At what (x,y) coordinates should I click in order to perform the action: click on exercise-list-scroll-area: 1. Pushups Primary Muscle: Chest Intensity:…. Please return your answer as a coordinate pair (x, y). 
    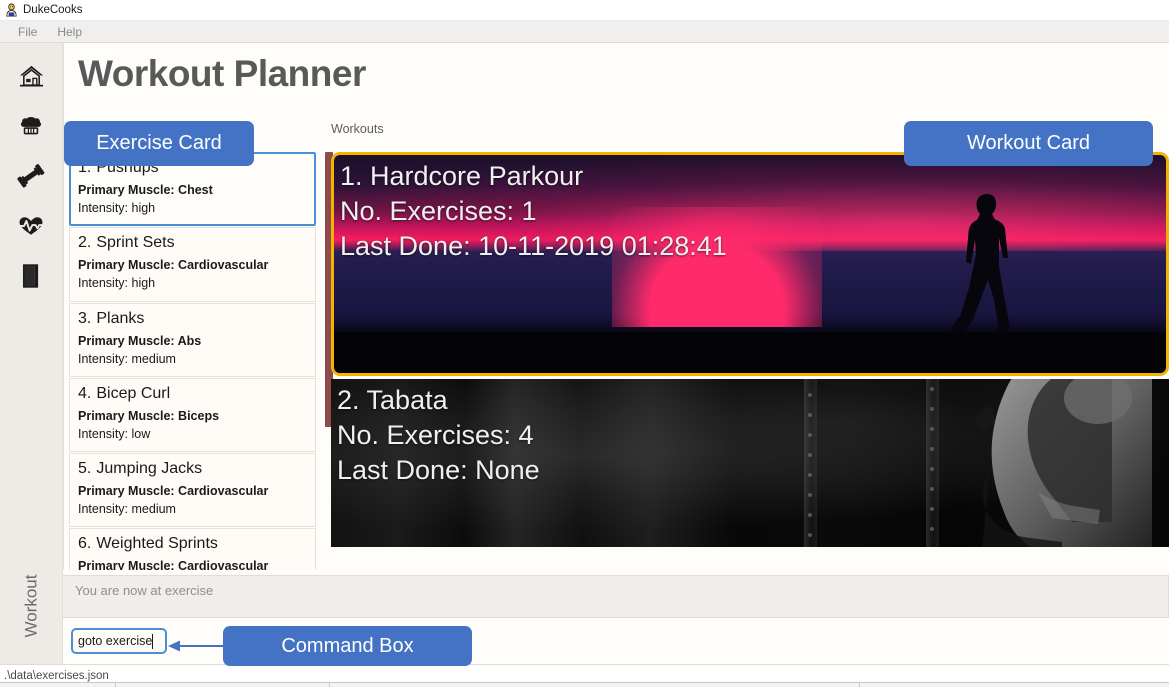
    Looking at the image, I should click on (190, 361).